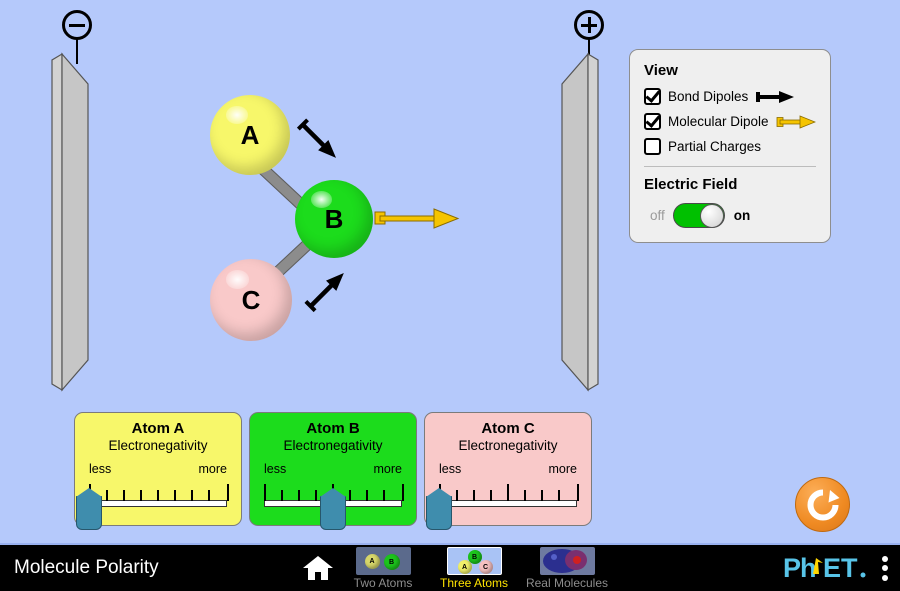 The height and width of the screenshot is (591, 900). I want to click on tab-real-molecules: Real Molecules, so click(567, 568).